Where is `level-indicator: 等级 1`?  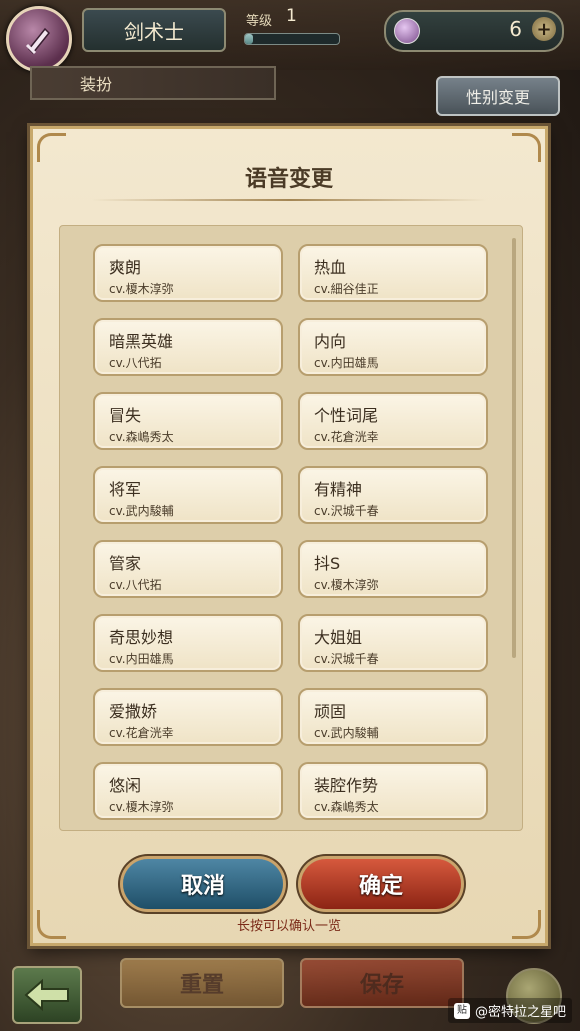
level-indicator: 等级 1 is located at coordinates (301, 27).